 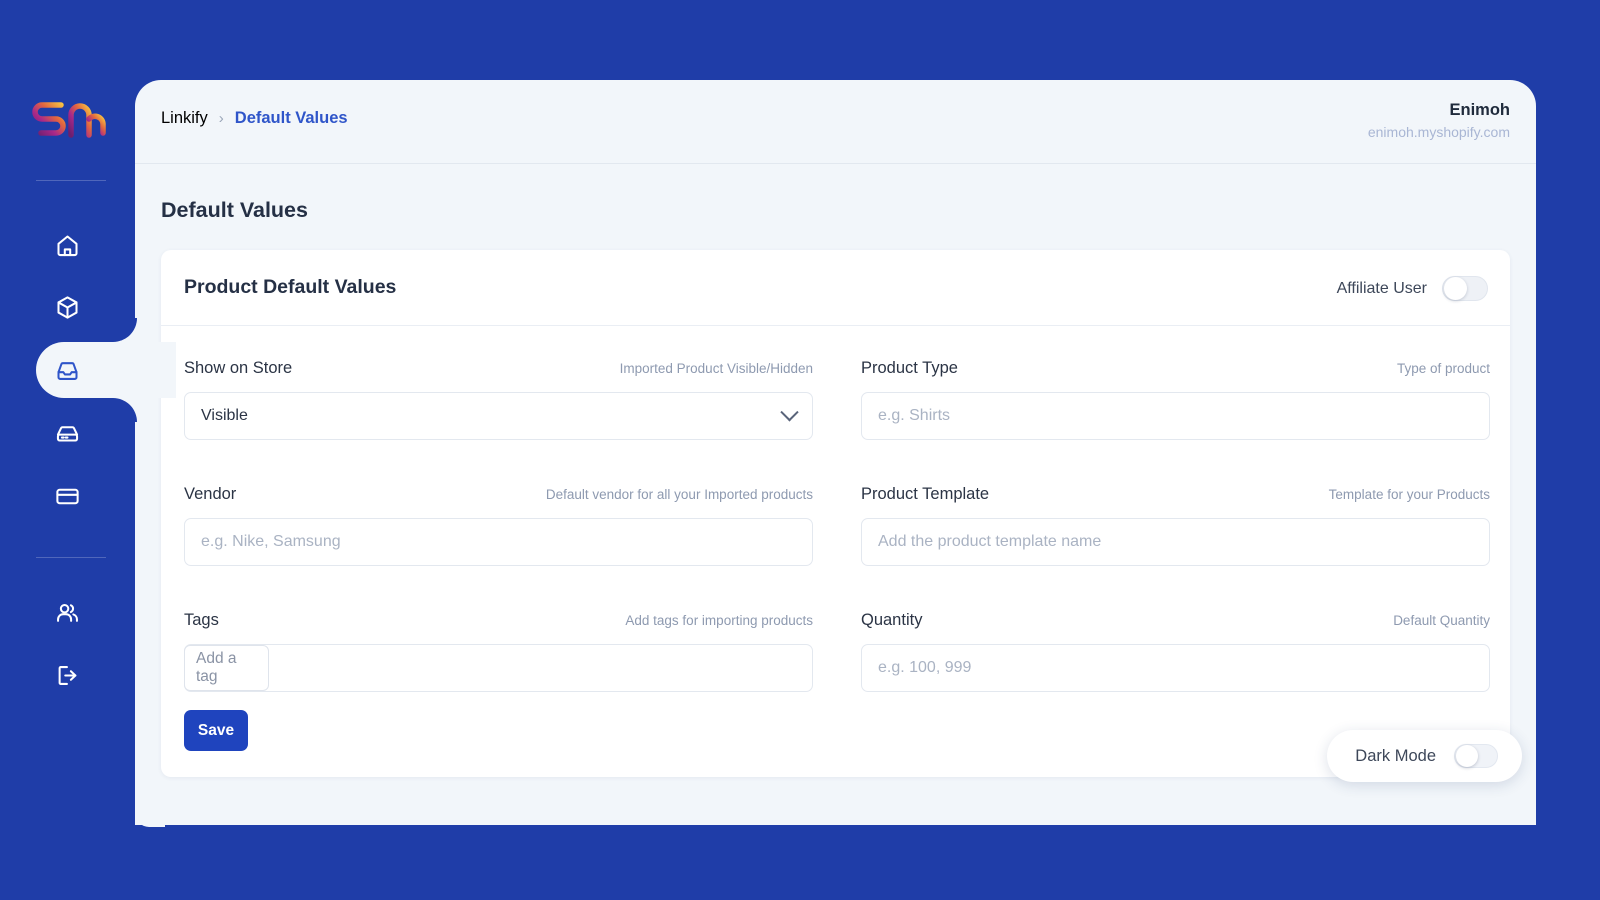 I want to click on input-placeholder: e.g. Shirts, so click(x=914, y=415).